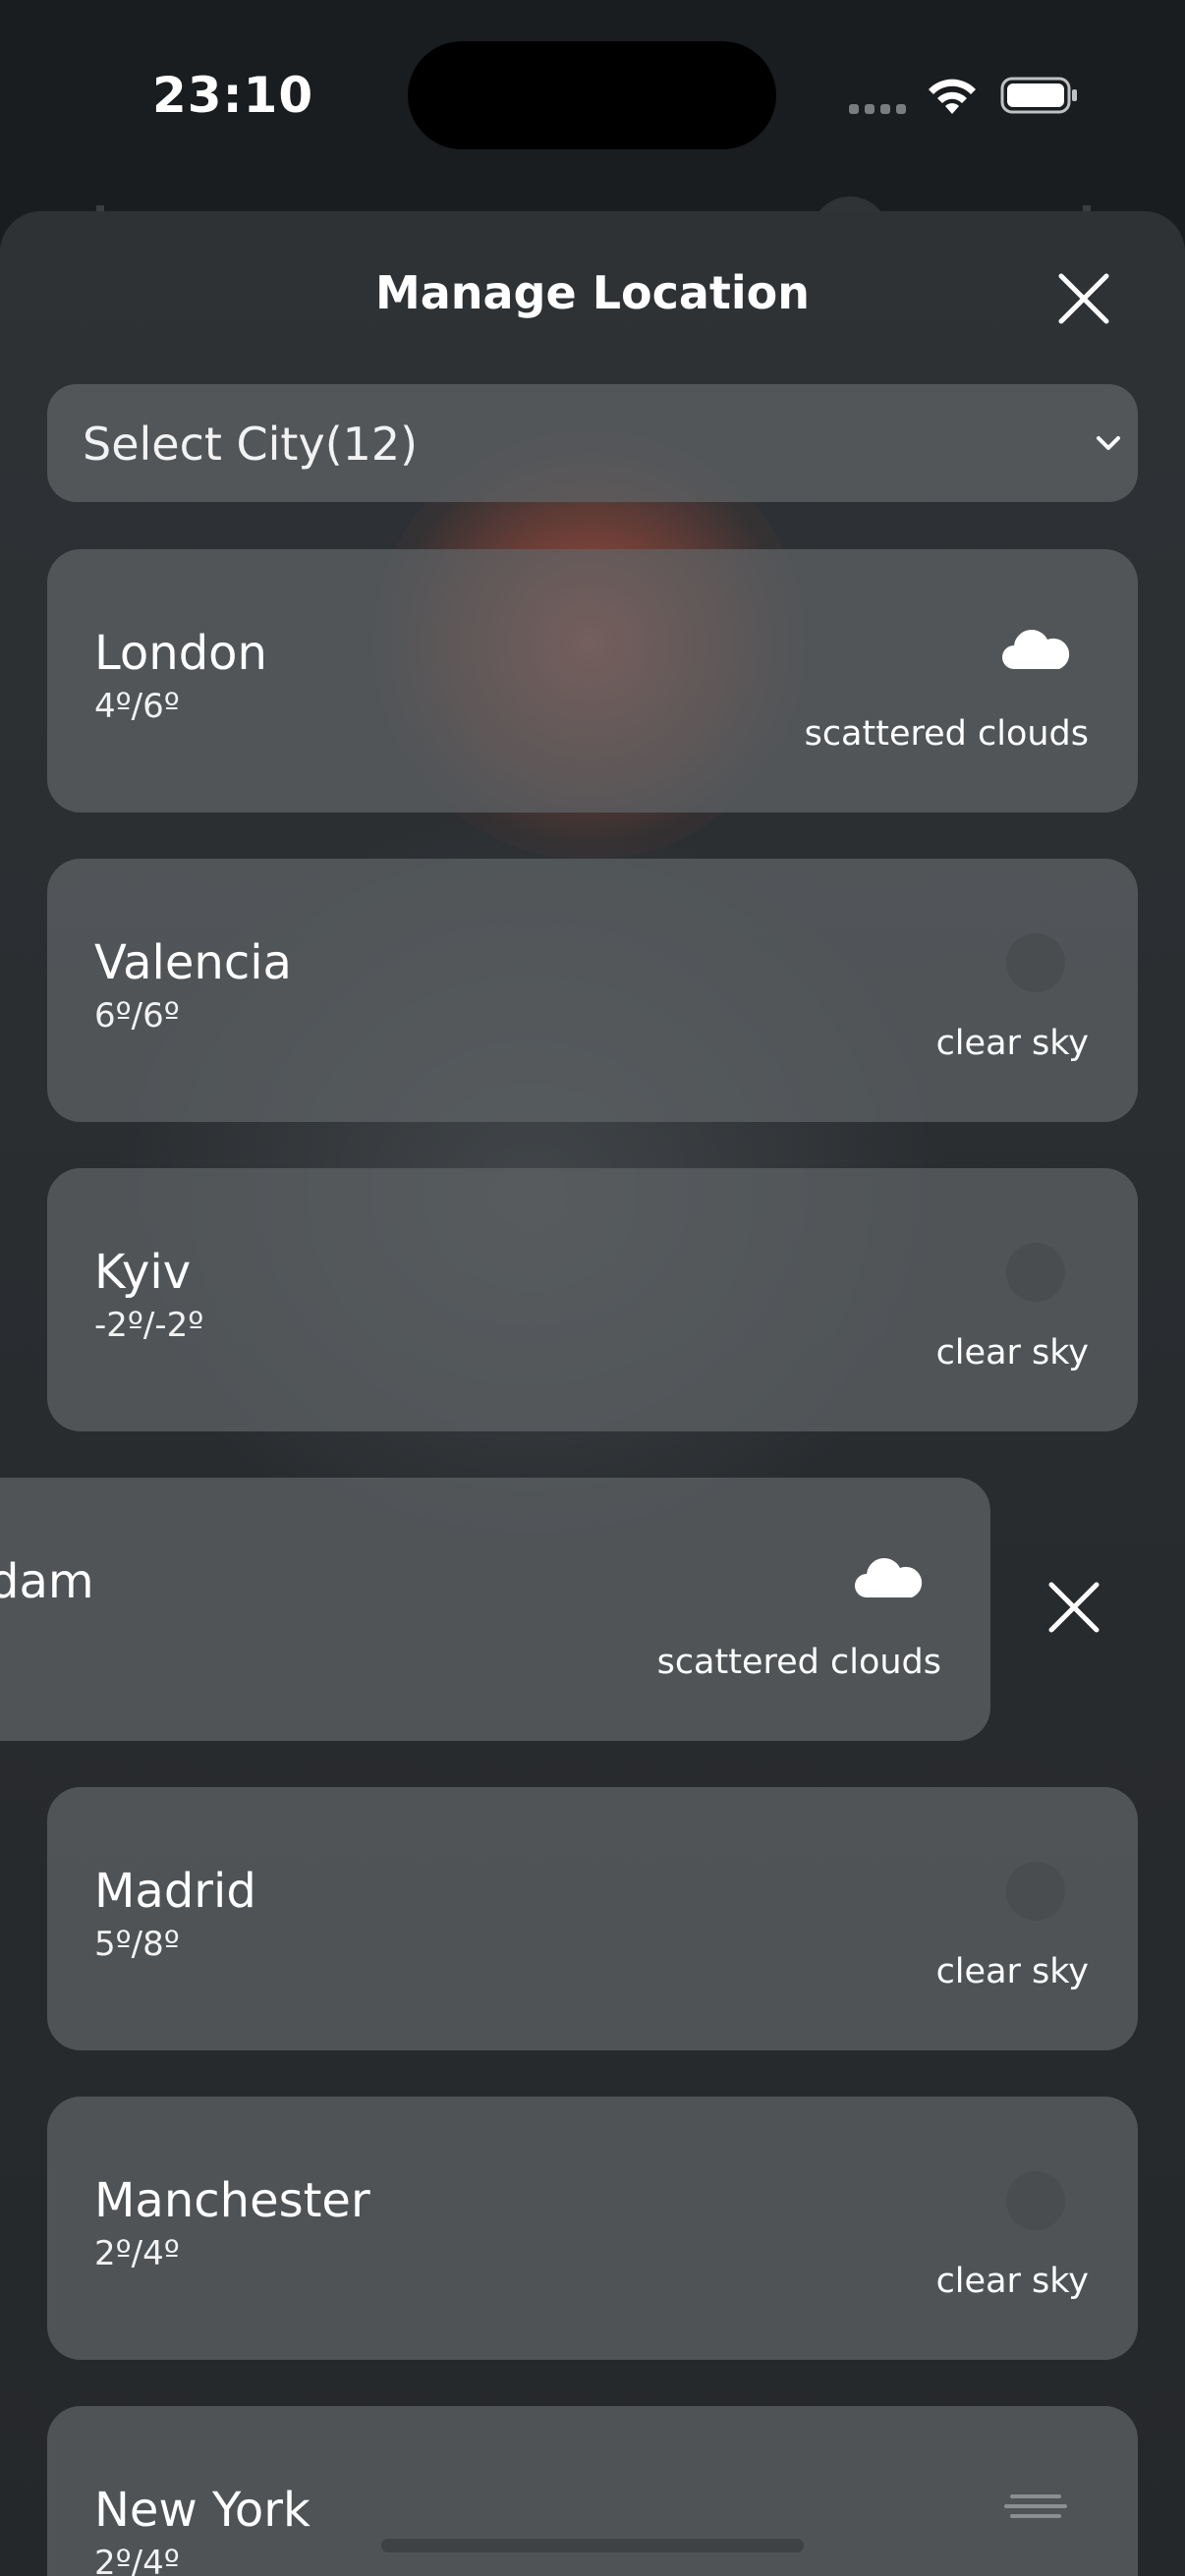 This screenshot has height=2576, width=1185. I want to click on status-bar: 23:10, so click(592, 98).